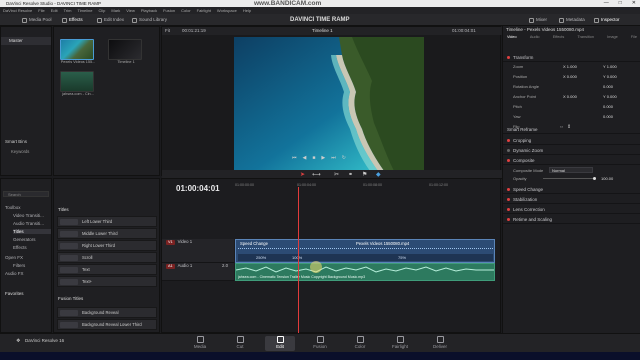  I want to click on video-frame, so click(329, 104).